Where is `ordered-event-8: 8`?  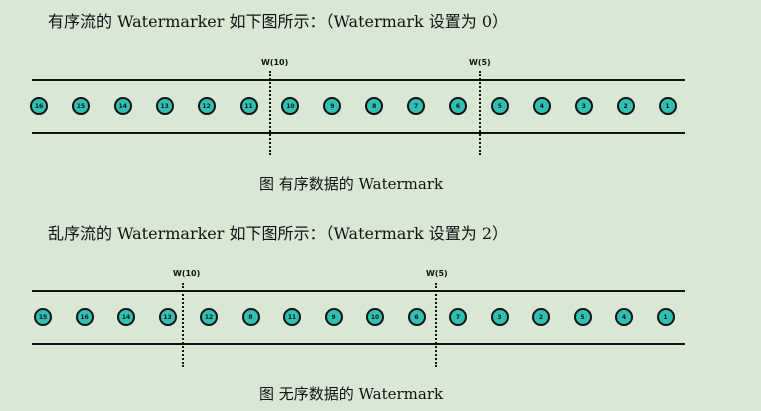 ordered-event-8: 8 is located at coordinates (374, 106).